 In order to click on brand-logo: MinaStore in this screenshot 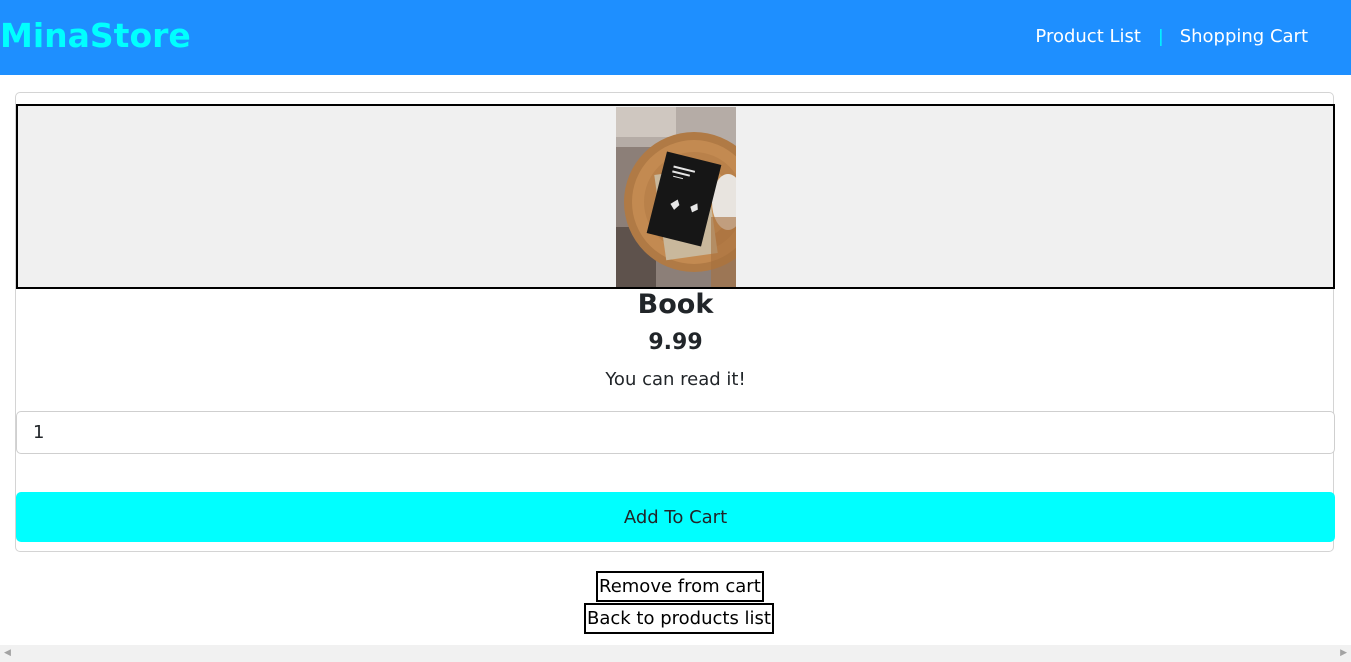, I will do `click(95, 36)`.